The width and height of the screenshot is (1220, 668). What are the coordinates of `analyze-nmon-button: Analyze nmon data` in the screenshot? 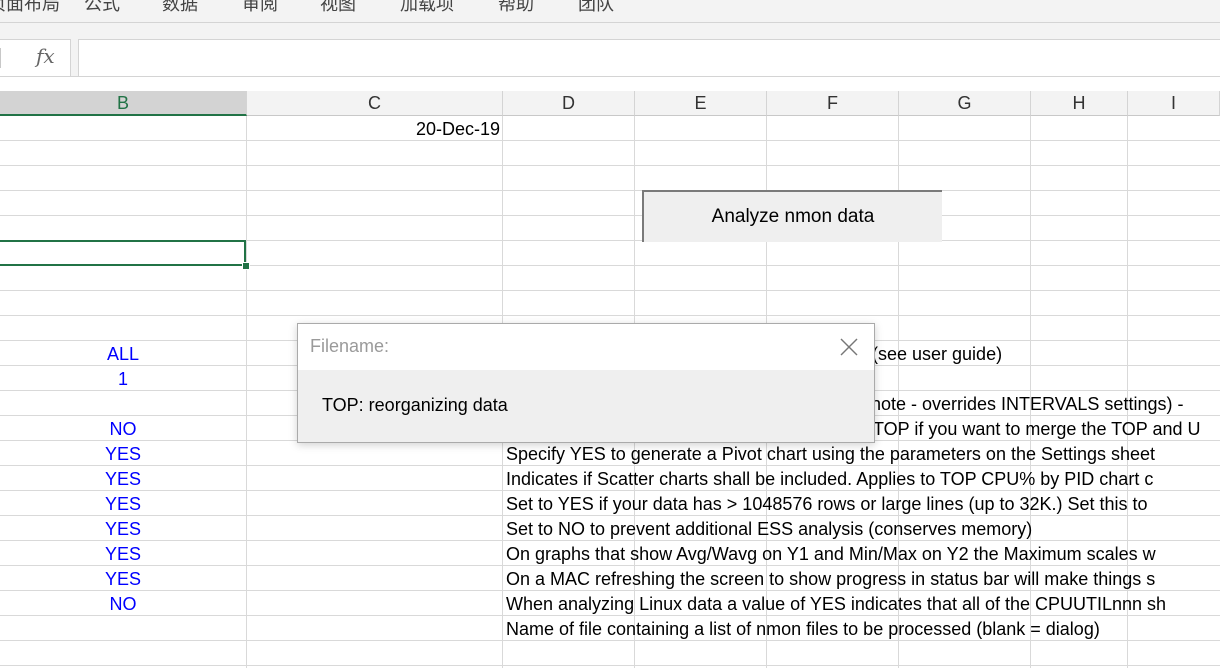 It's located at (792, 216).